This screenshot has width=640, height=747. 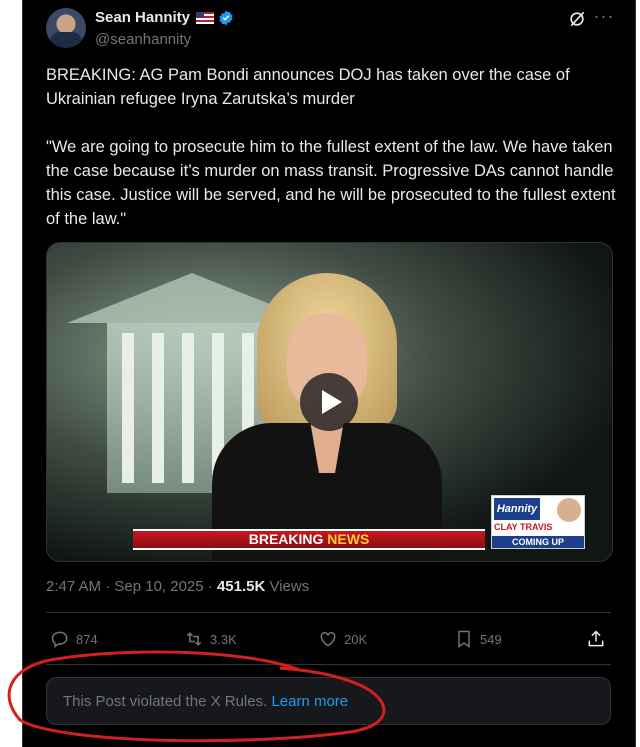 What do you see at coordinates (309, 701) in the screenshot?
I see `learn-more-link: Learn more` at bounding box center [309, 701].